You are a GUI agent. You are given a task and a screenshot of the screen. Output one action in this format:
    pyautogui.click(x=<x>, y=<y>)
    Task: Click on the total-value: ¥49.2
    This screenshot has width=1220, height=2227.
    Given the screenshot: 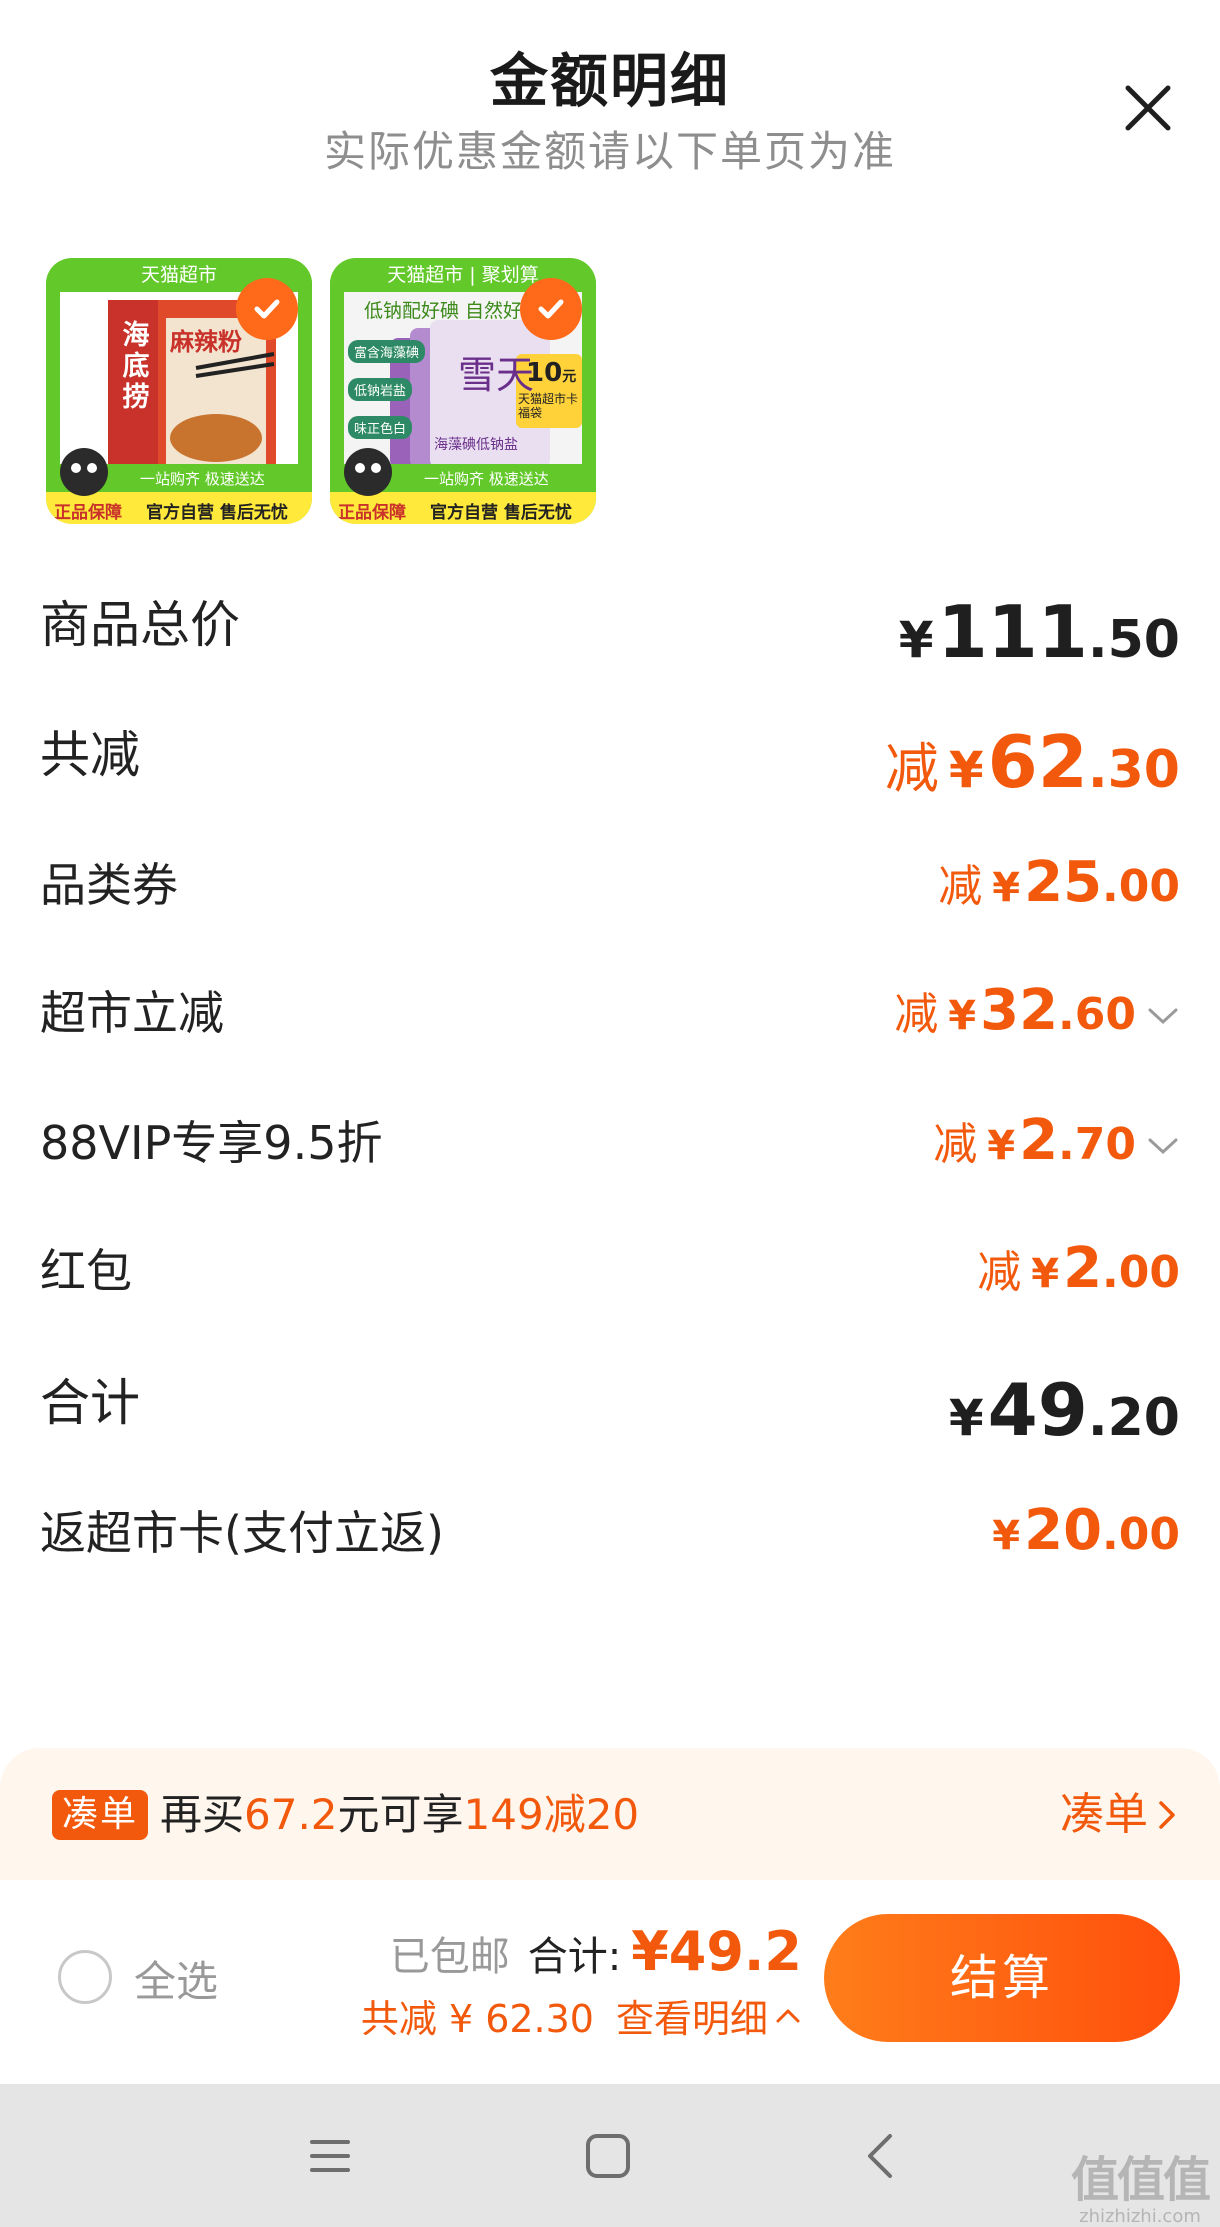 What is the action you would take?
    pyautogui.click(x=716, y=1951)
    